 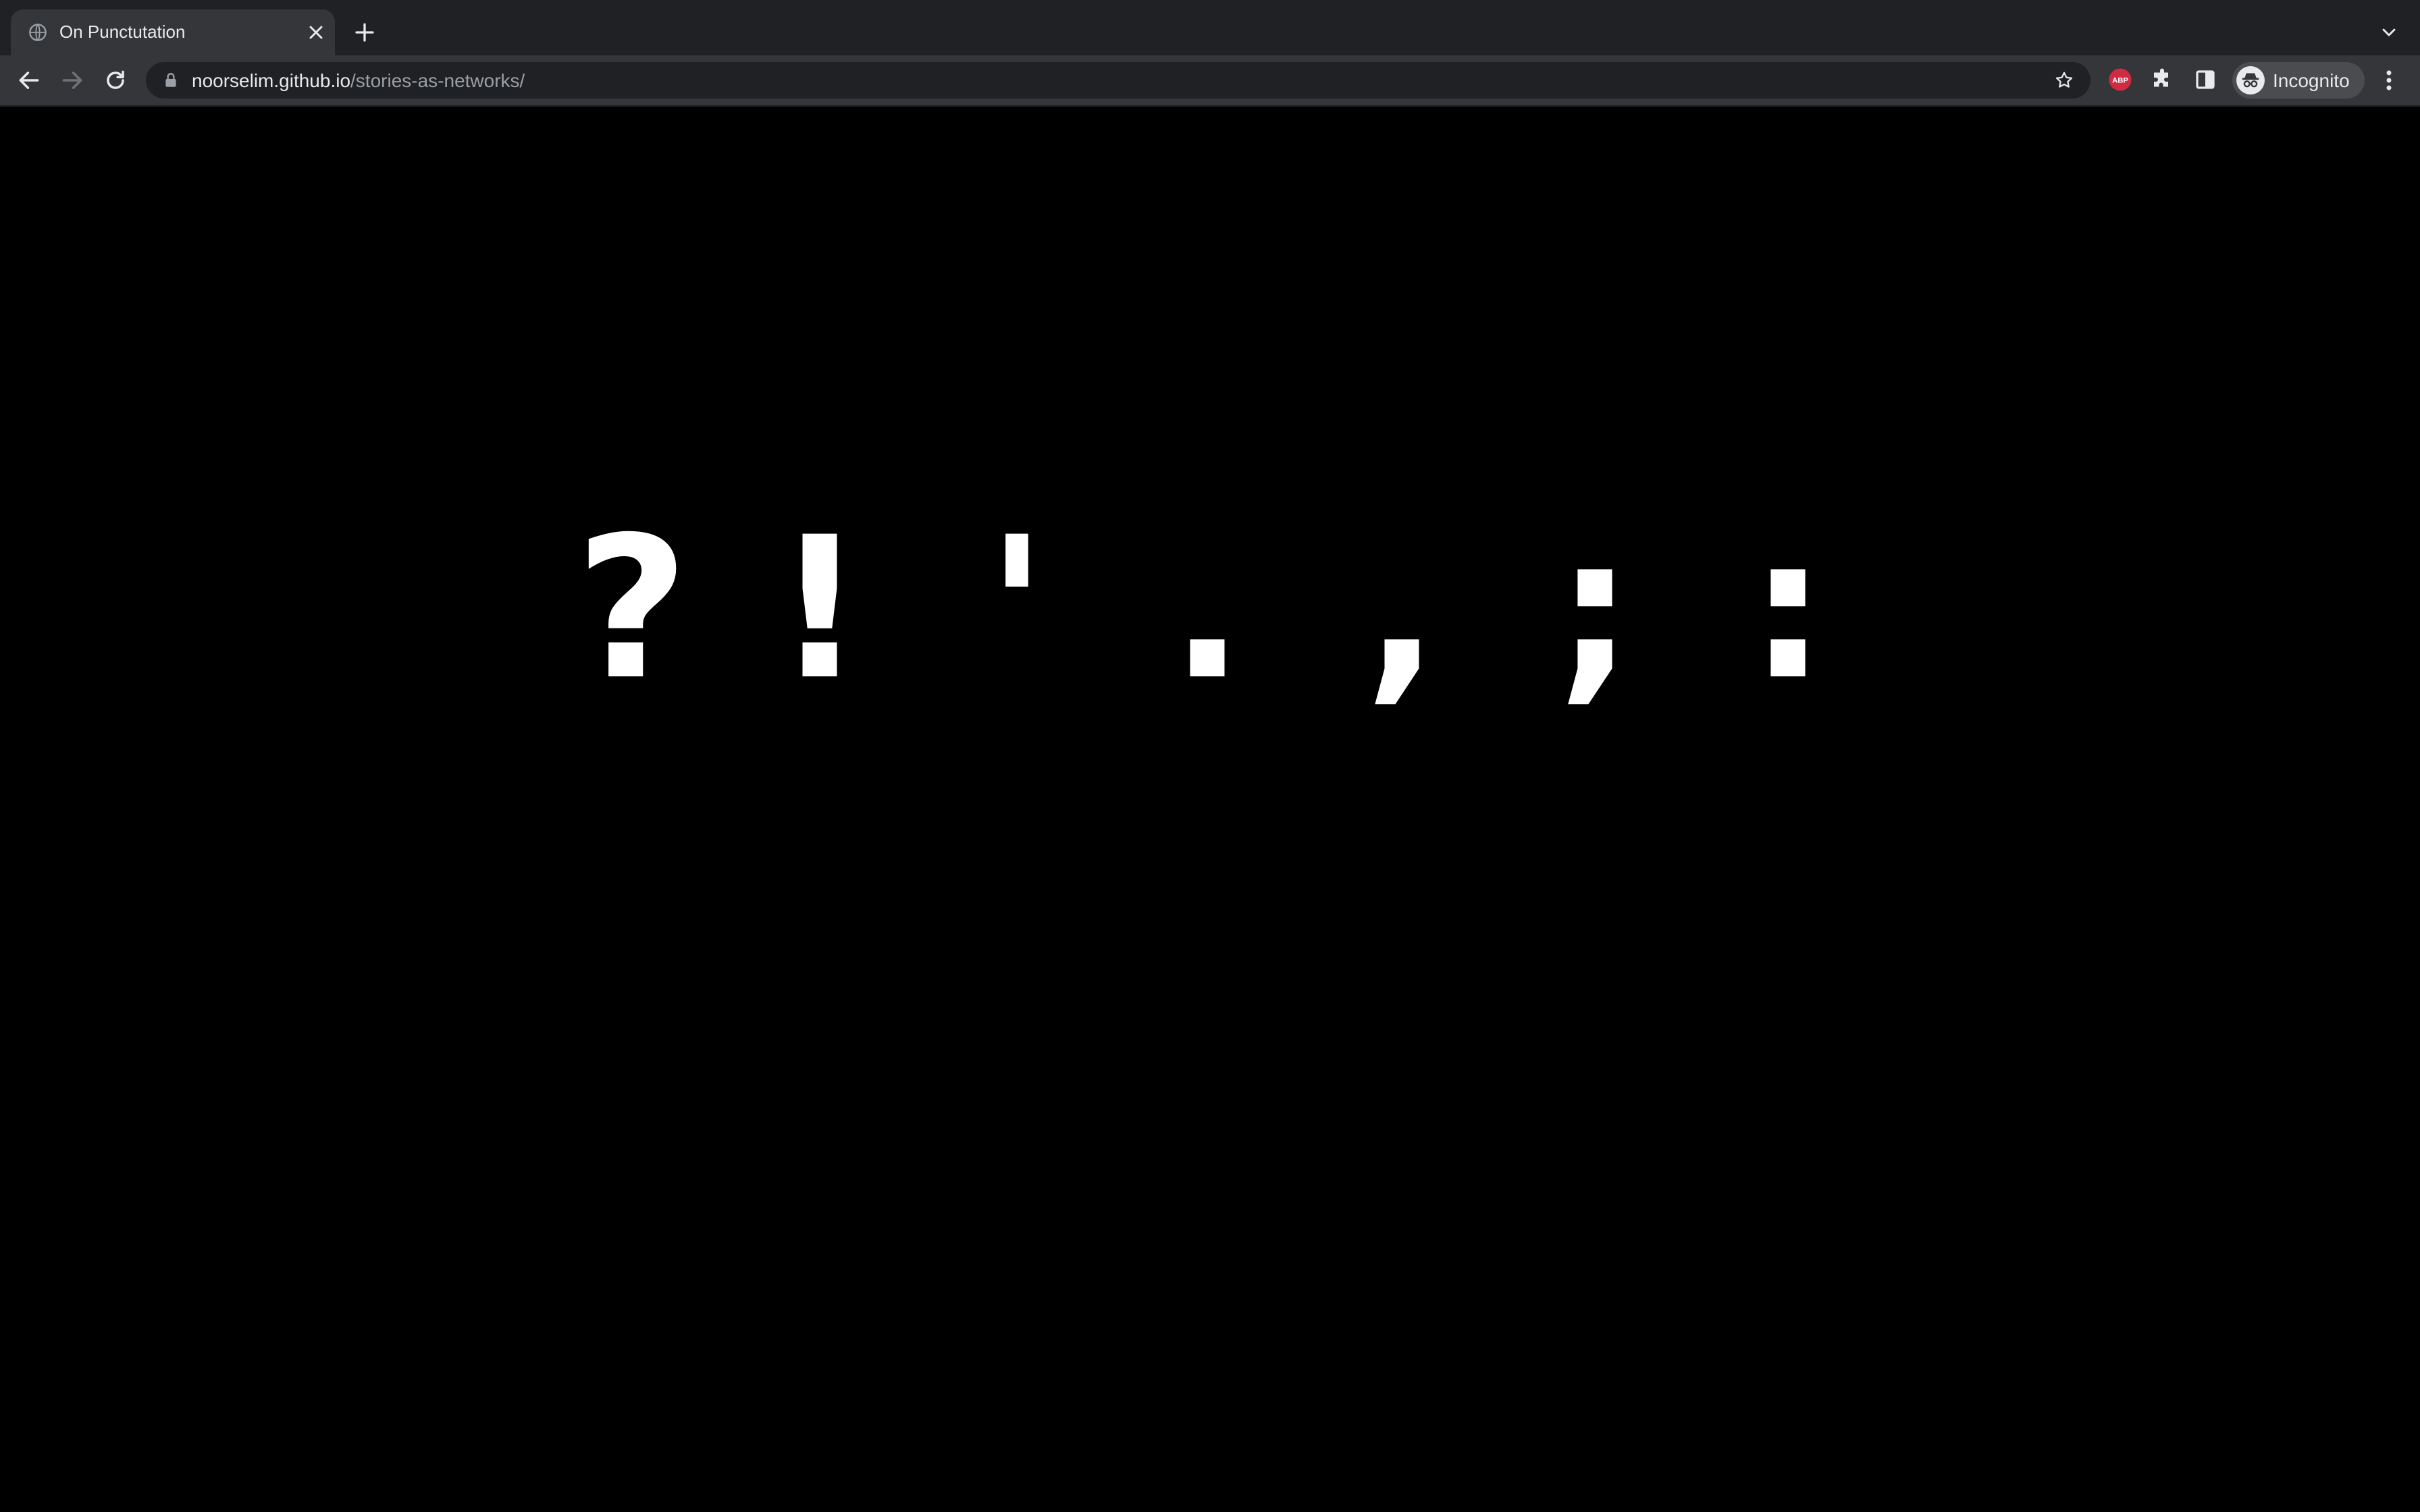 I want to click on profile-label: Incognito, so click(x=2311, y=80).